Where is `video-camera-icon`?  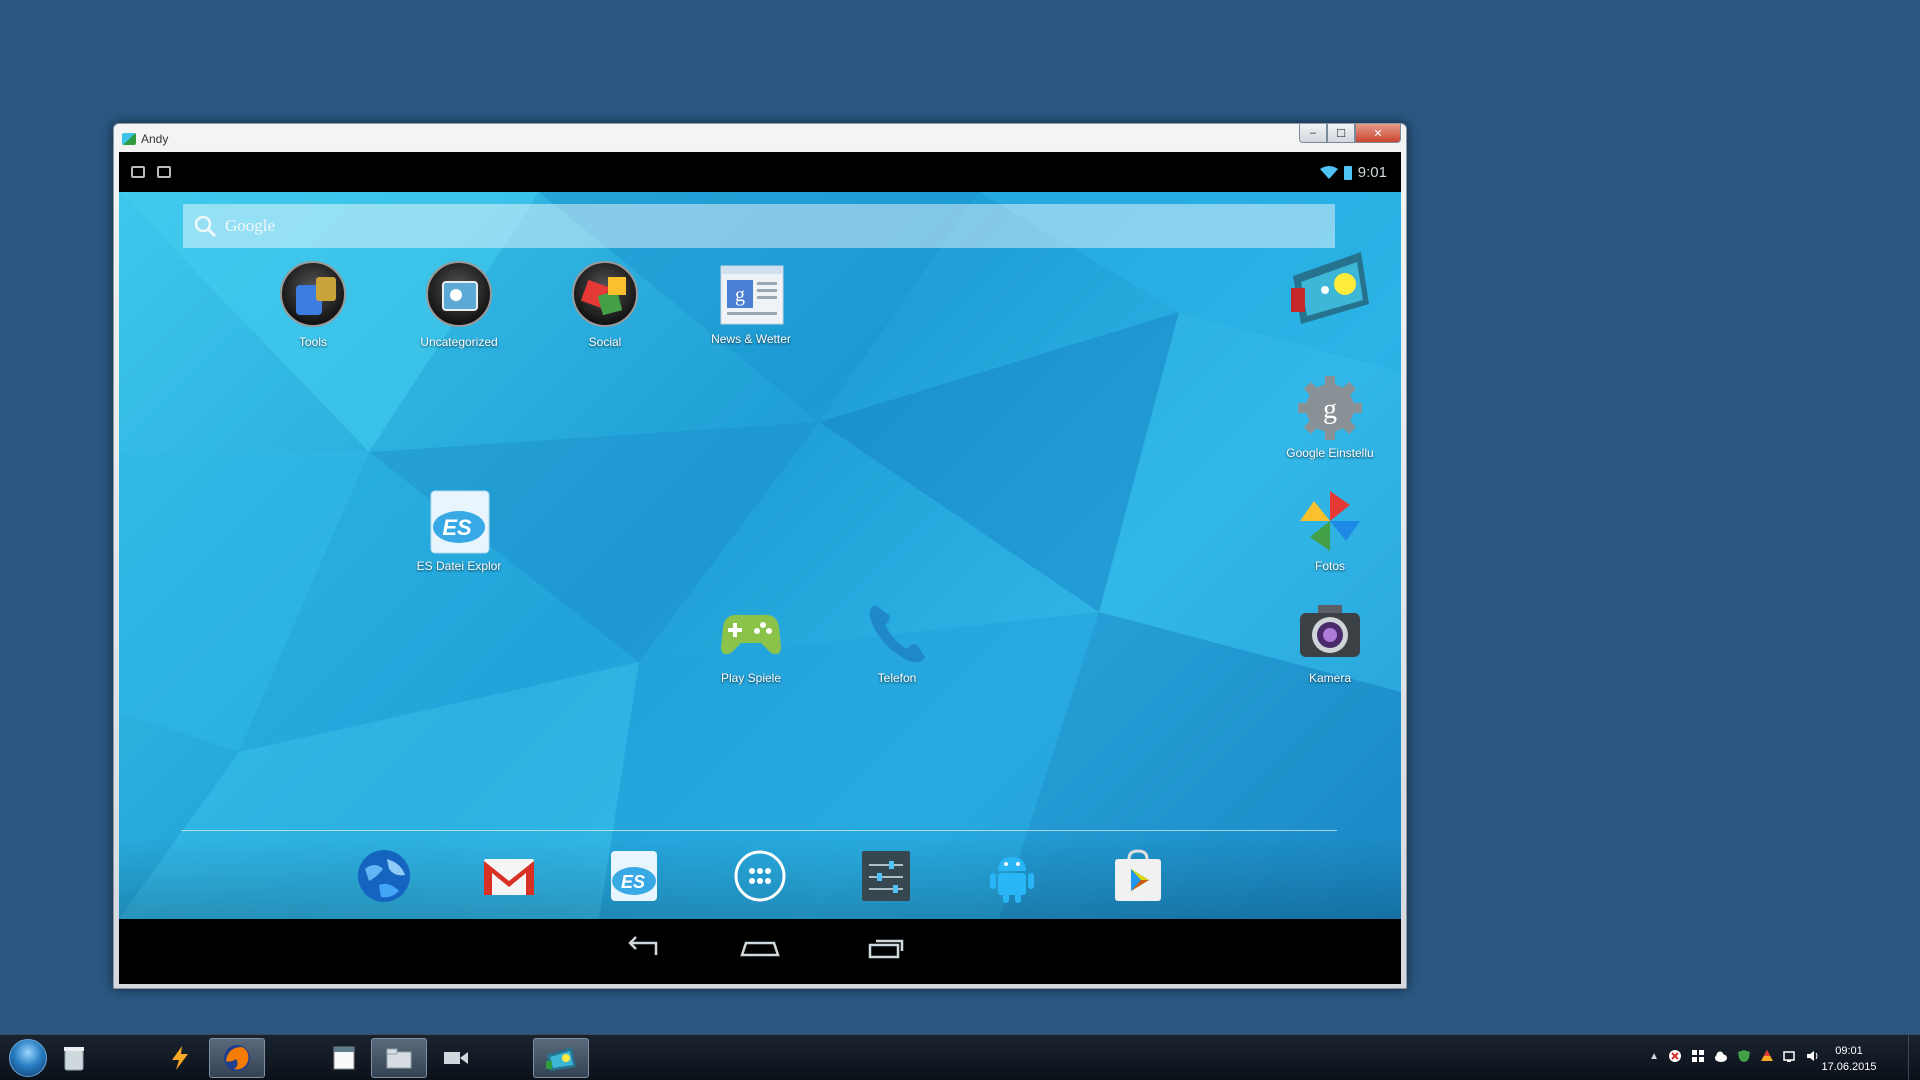 video-camera-icon is located at coordinates (456, 1058).